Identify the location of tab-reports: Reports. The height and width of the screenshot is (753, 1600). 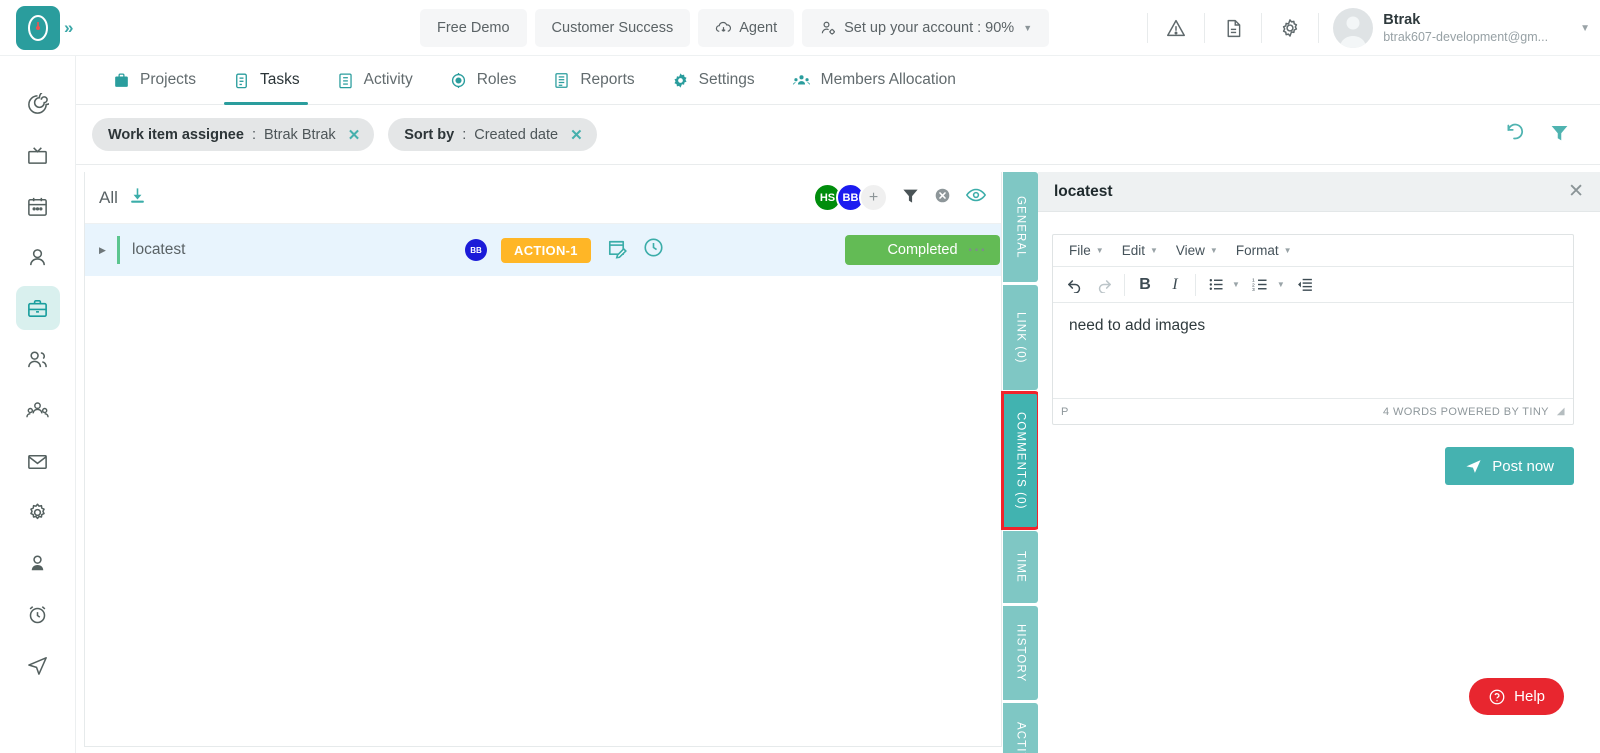
(593, 80).